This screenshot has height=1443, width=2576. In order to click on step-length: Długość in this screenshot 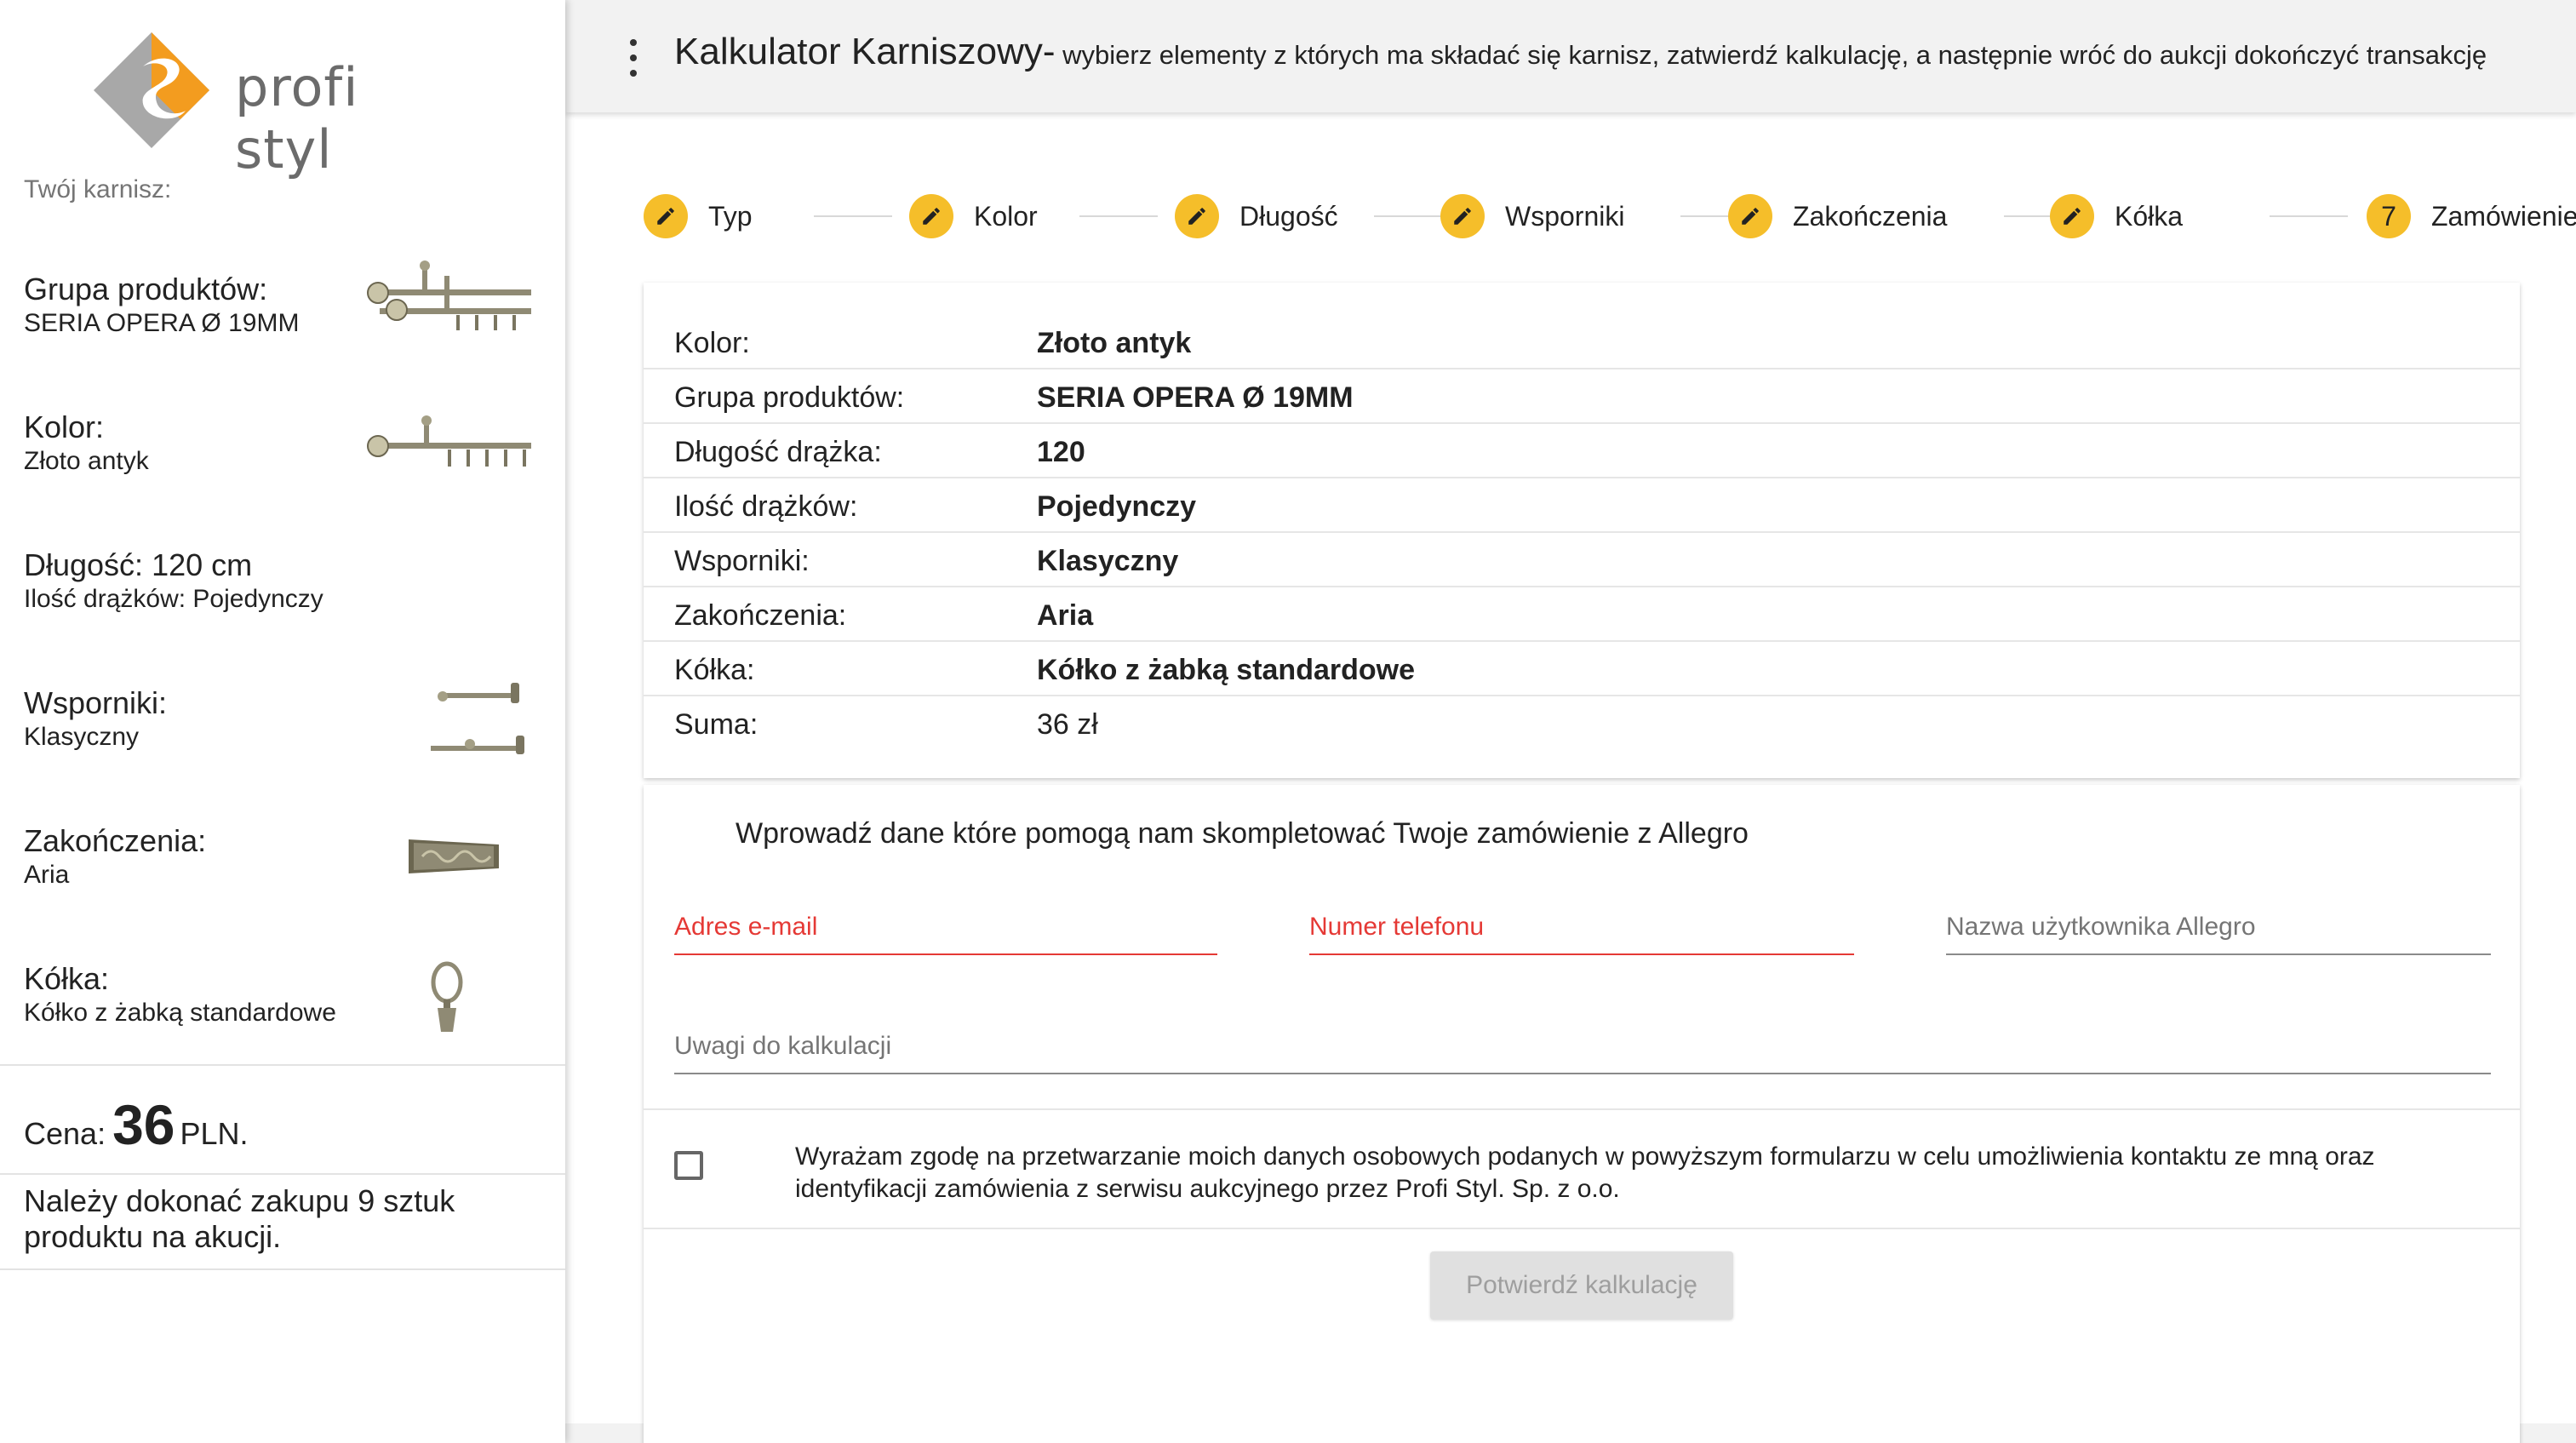, I will do `click(1256, 216)`.